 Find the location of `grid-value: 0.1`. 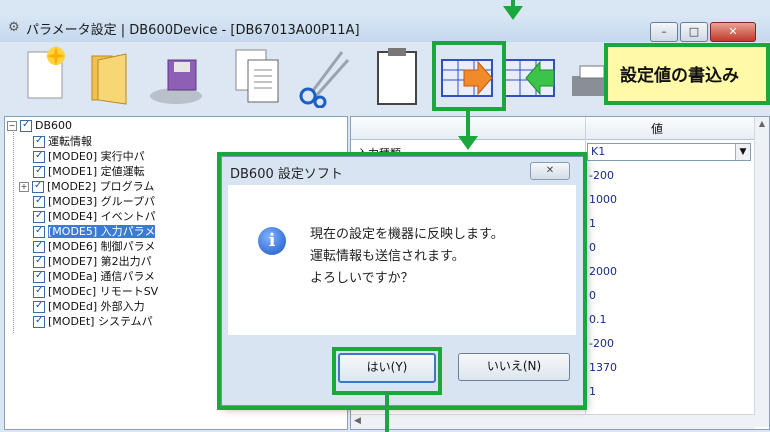

grid-value: 0.1 is located at coordinates (598, 319).